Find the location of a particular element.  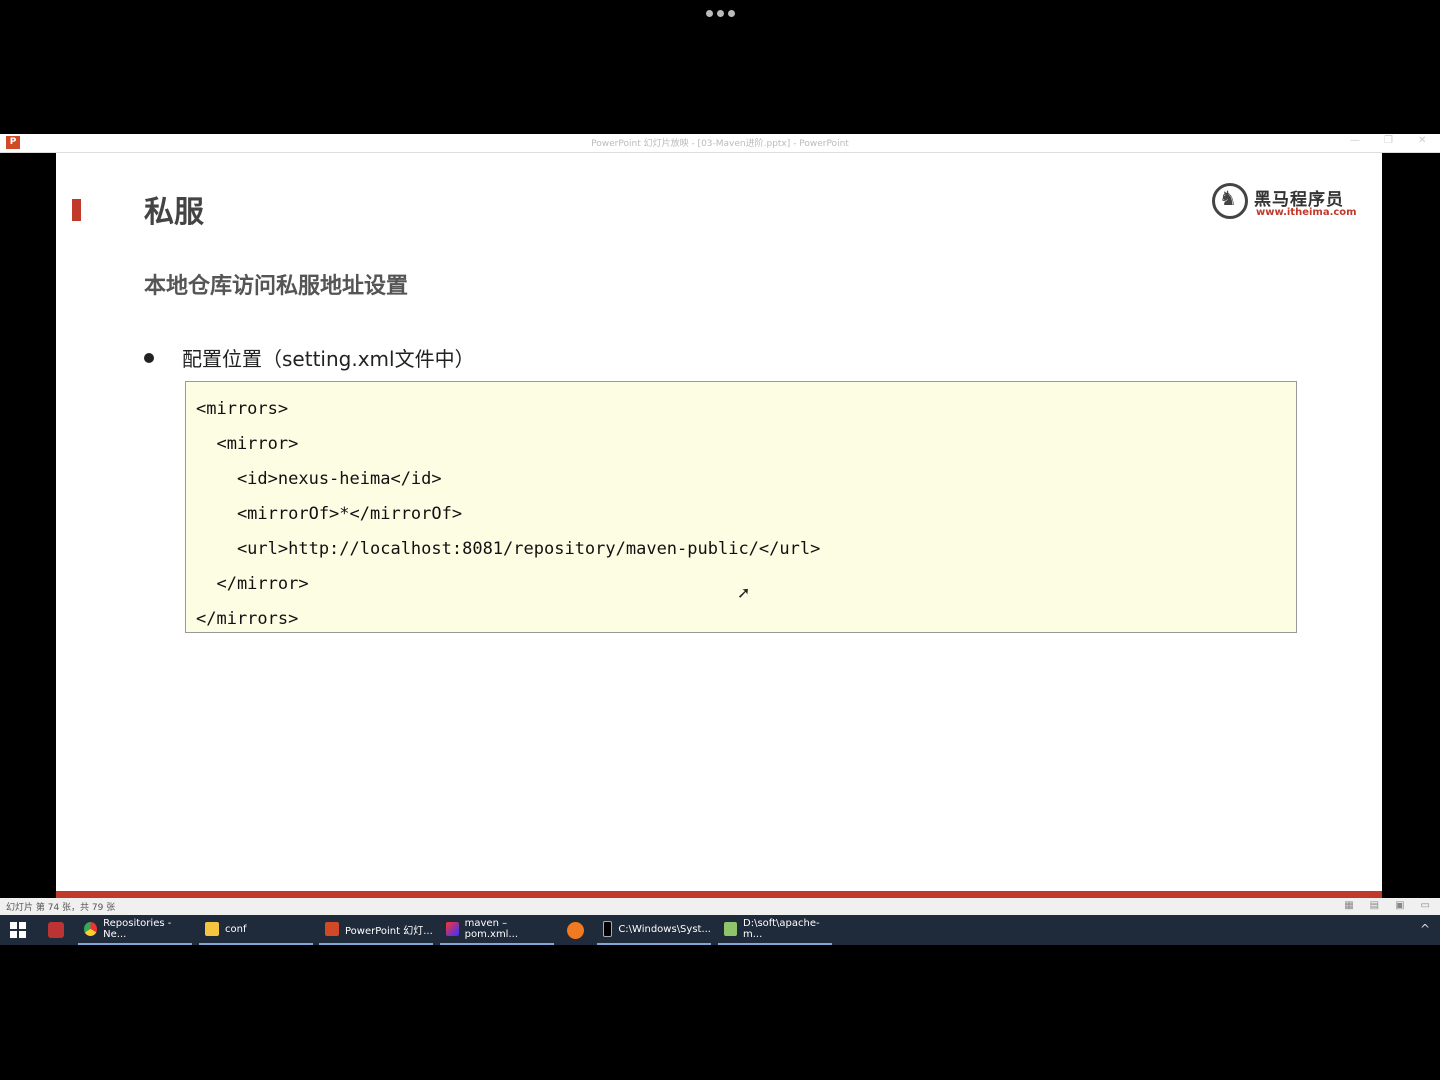

slide-title: 私服 is located at coordinates (174, 212).